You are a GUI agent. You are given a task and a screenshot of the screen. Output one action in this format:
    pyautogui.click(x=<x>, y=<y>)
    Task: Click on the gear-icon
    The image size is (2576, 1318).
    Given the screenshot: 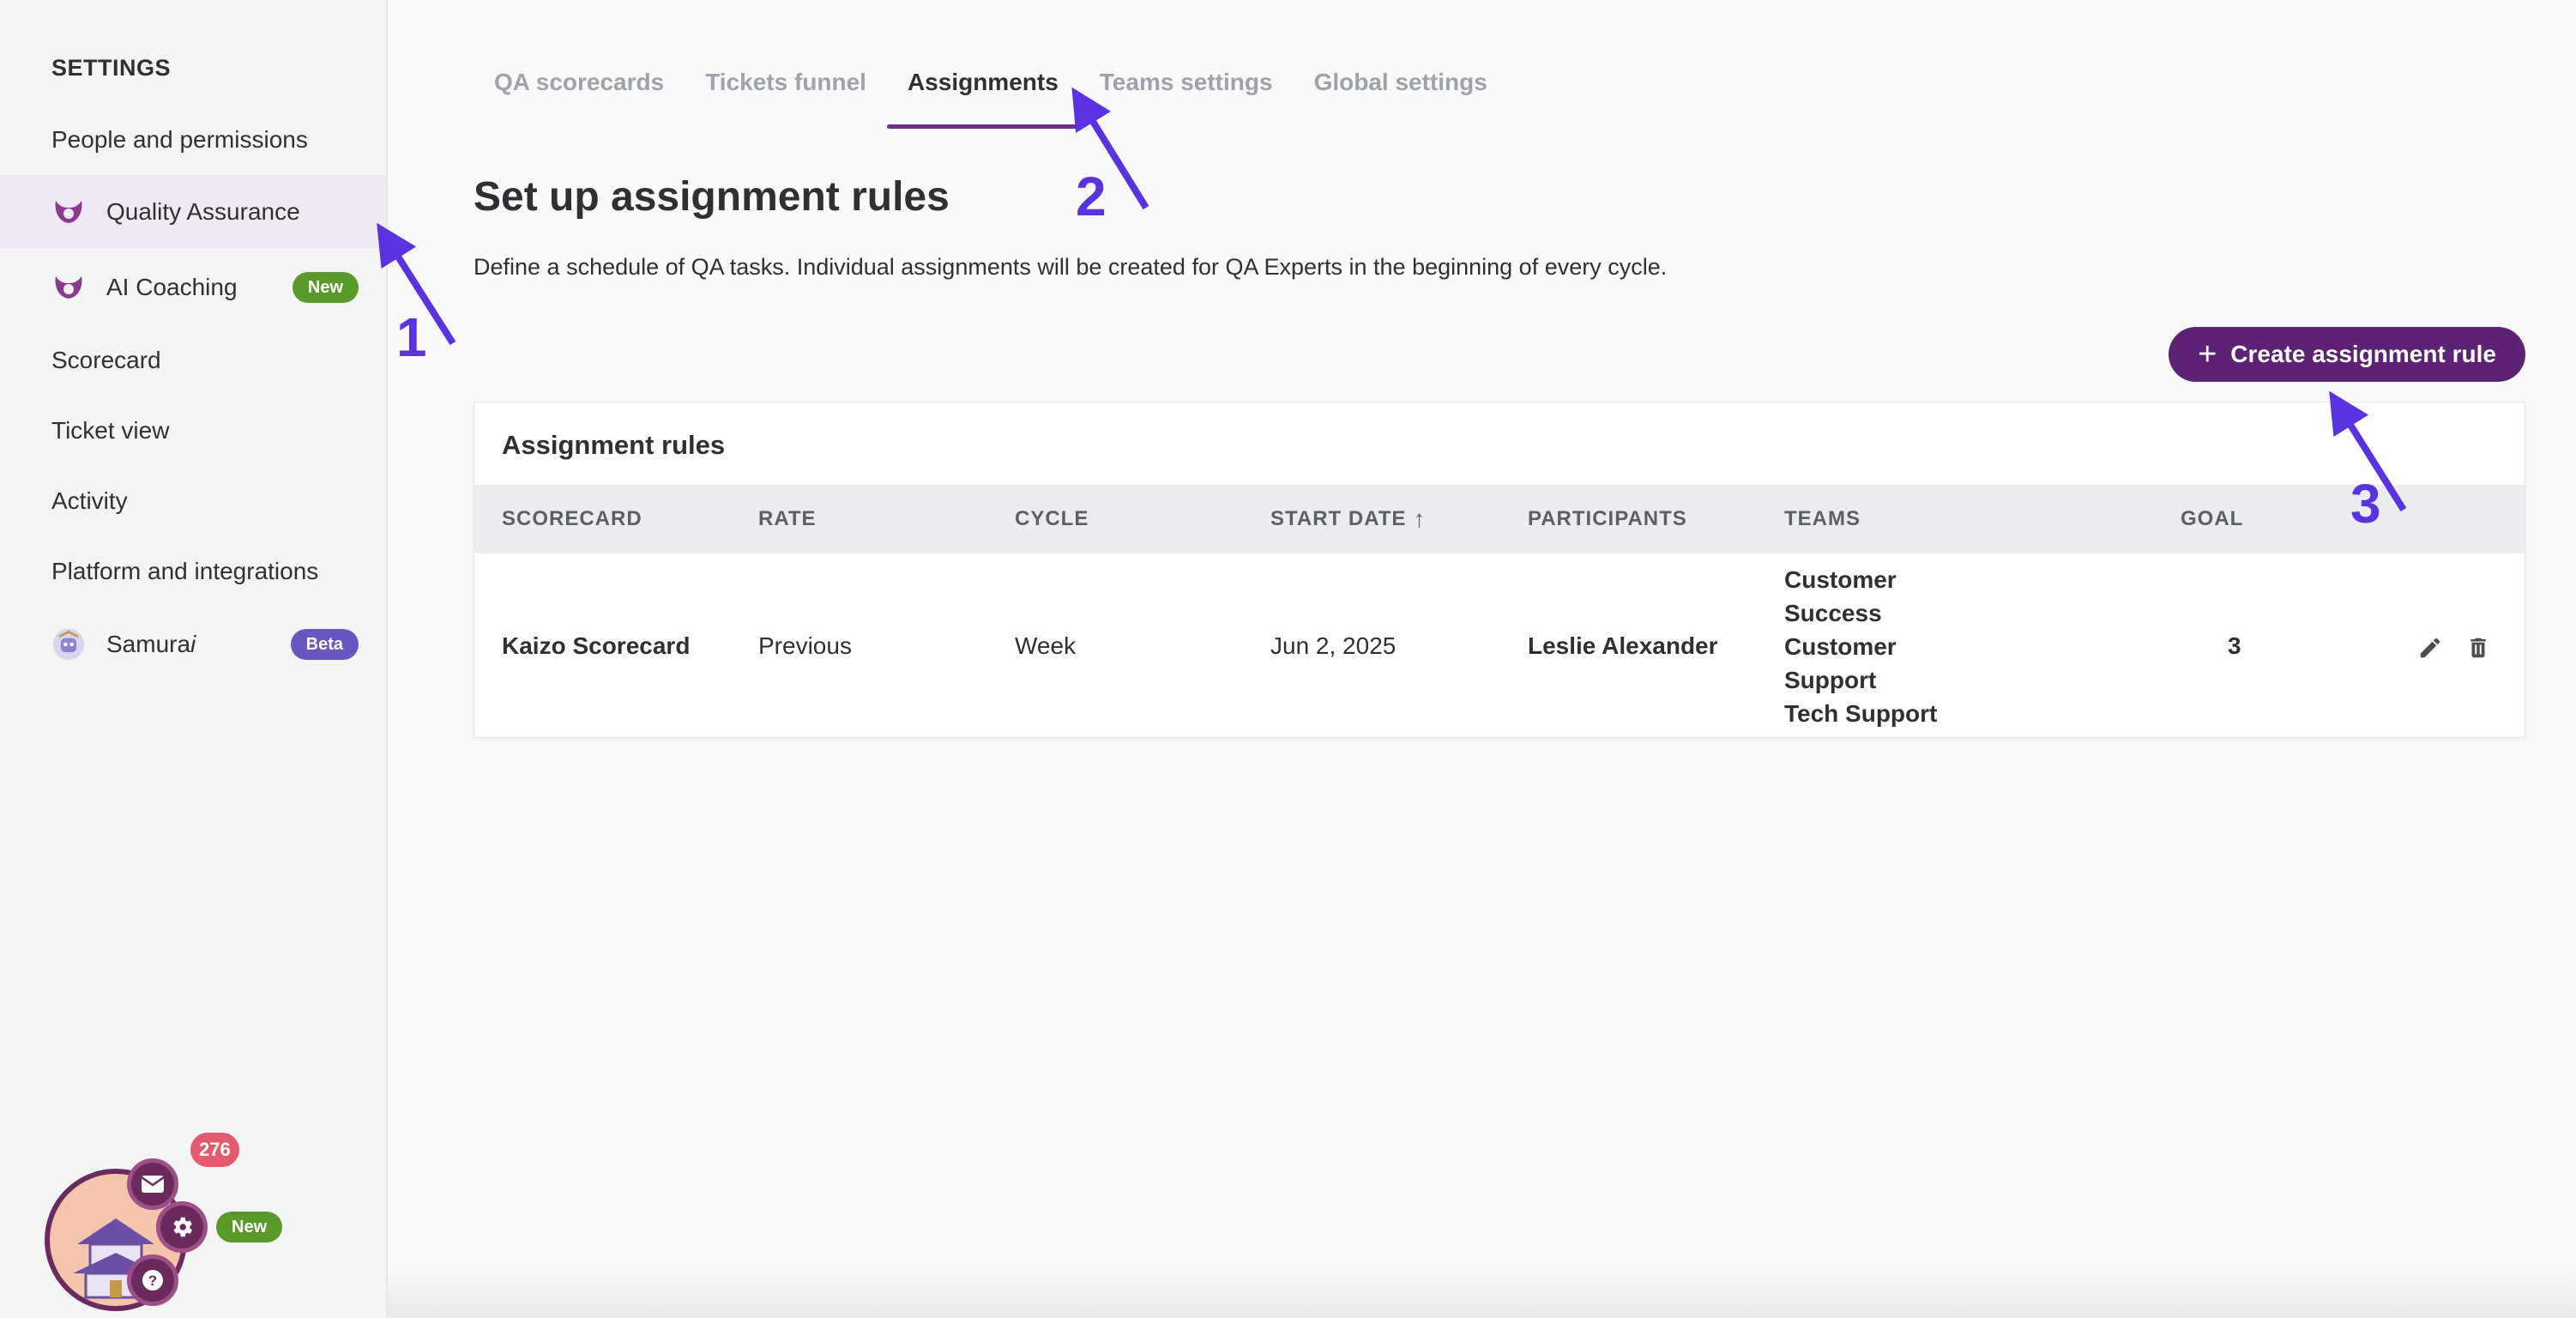 What is the action you would take?
    pyautogui.click(x=182, y=1227)
    